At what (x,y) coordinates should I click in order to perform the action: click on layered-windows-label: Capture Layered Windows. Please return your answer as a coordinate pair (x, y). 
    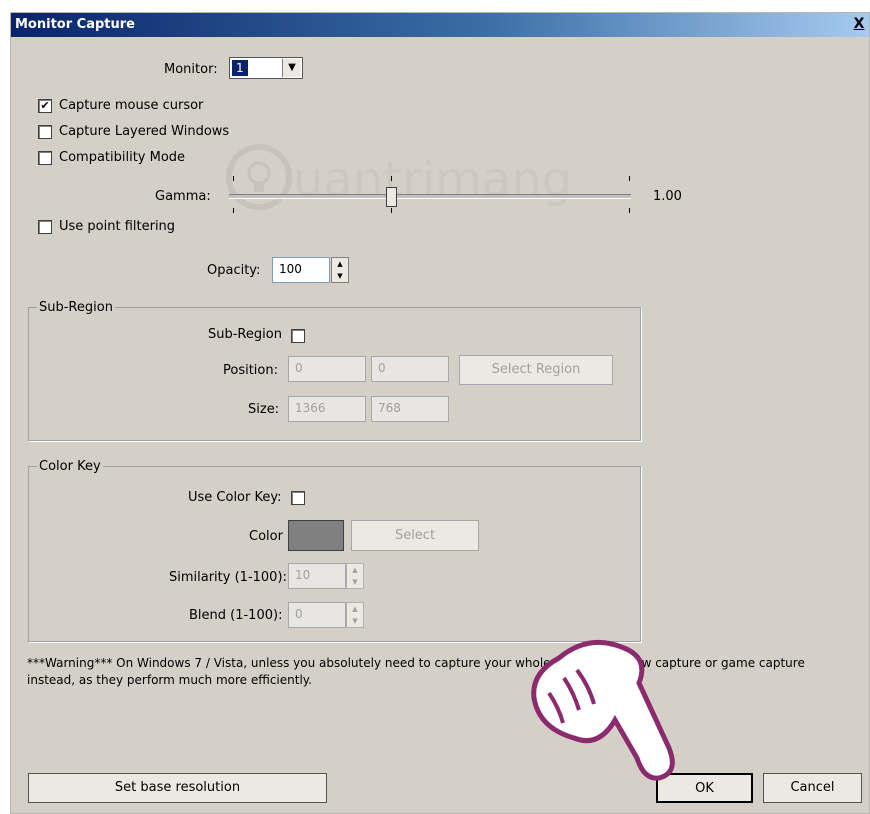
    Looking at the image, I should click on (144, 131).